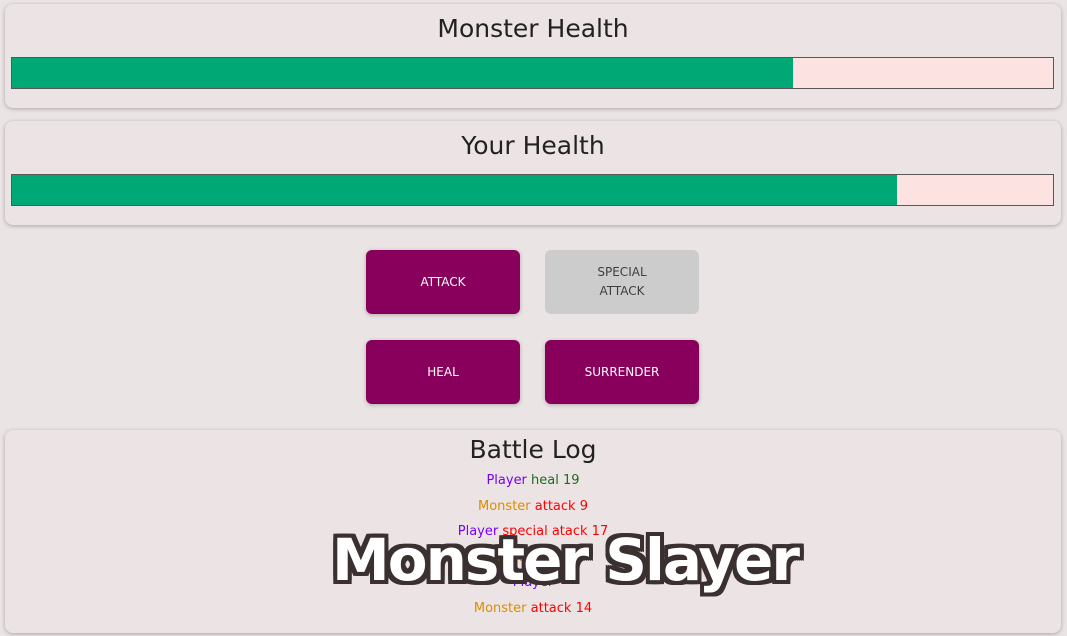 This screenshot has height=636, width=1067. What do you see at coordinates (559, 506) in the screenshot?
I see `log-entry-action: attack 9` at bounding box center [559, 506].